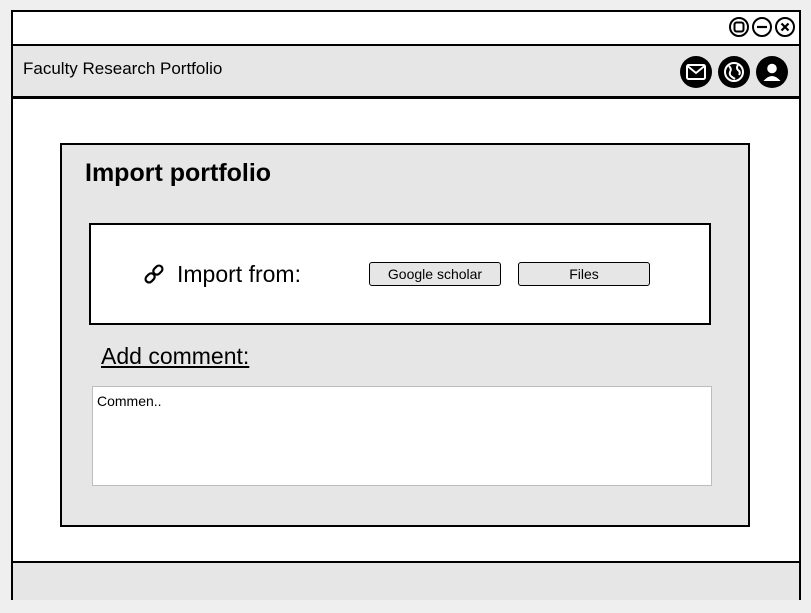  I want to click on panel-title: Import portfolio, so click(178, 173).